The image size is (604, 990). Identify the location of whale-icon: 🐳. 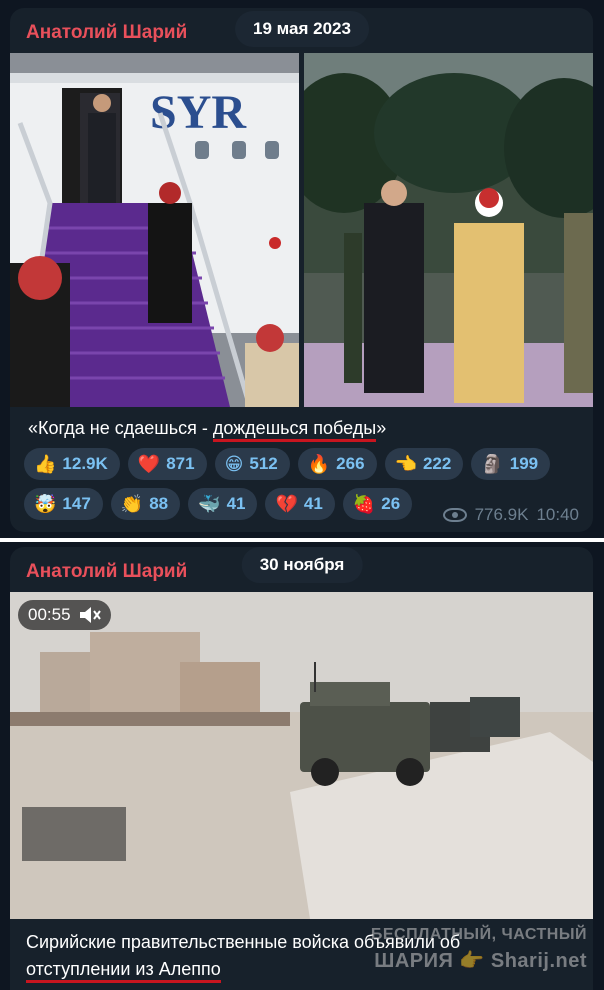
(209, 504).